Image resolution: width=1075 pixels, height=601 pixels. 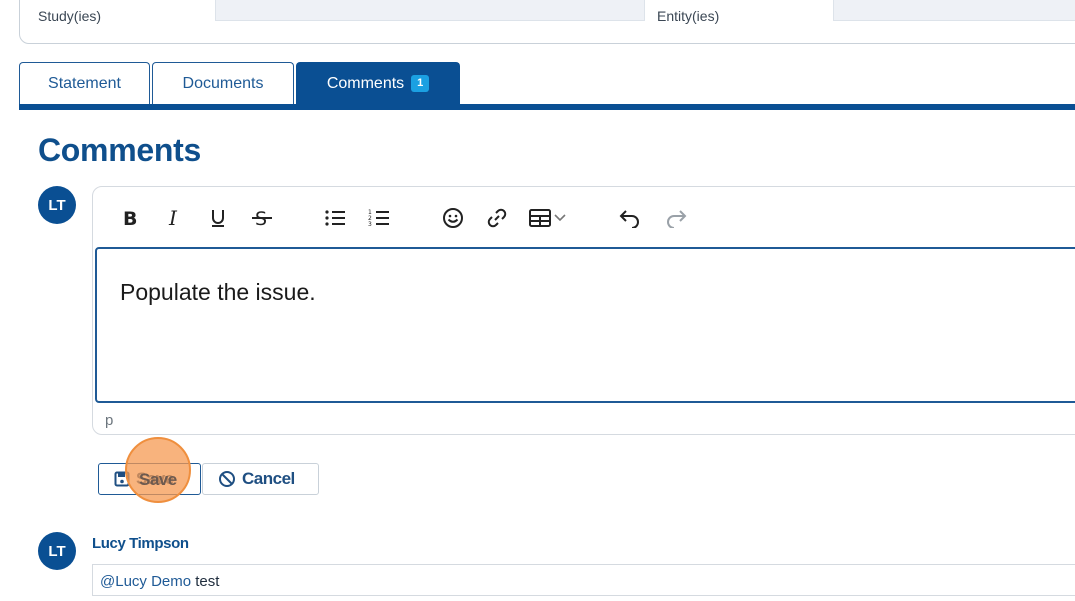 I want to click on italic-icon: I, so click(x=174, y=218).